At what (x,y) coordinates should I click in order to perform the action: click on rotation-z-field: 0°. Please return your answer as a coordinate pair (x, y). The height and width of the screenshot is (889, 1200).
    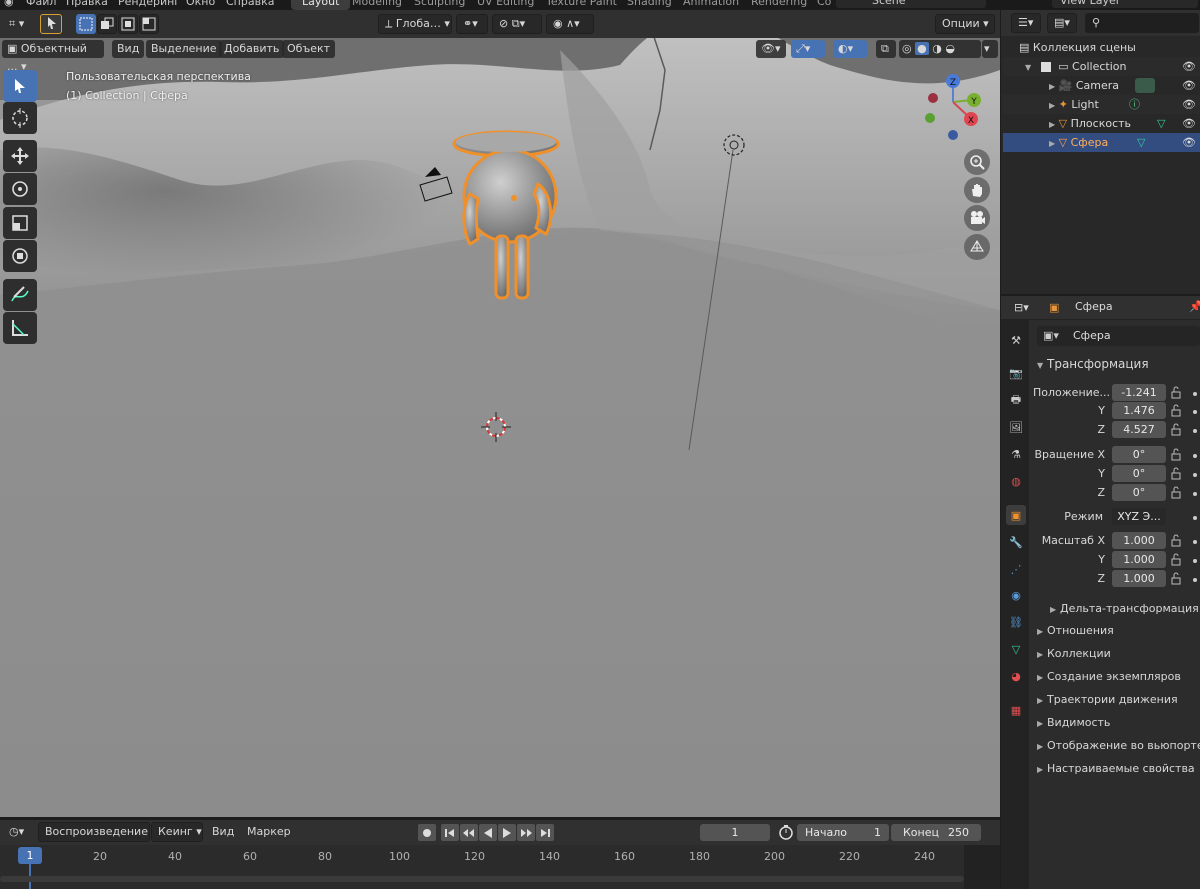
    Looking at the image, I should click on (1139, 492).